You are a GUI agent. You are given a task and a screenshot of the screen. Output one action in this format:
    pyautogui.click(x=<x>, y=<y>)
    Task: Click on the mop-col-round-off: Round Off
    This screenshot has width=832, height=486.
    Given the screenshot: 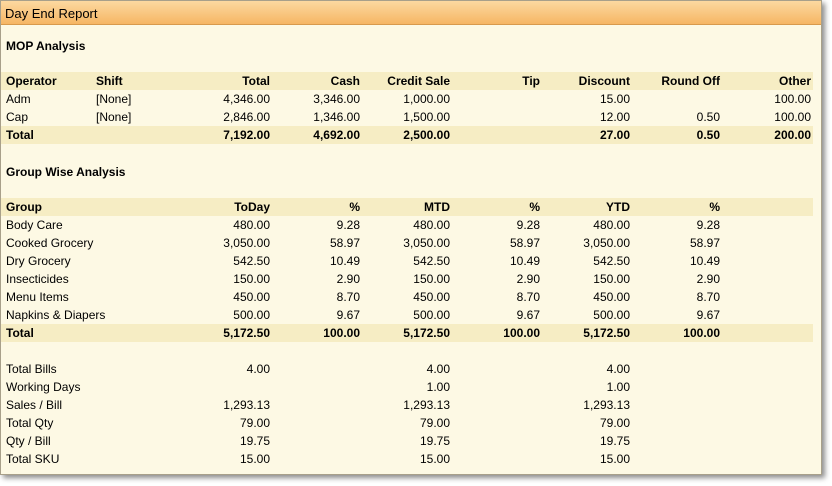 What is the action you would take?
    pyautogui.click(x=690, y=81)
    